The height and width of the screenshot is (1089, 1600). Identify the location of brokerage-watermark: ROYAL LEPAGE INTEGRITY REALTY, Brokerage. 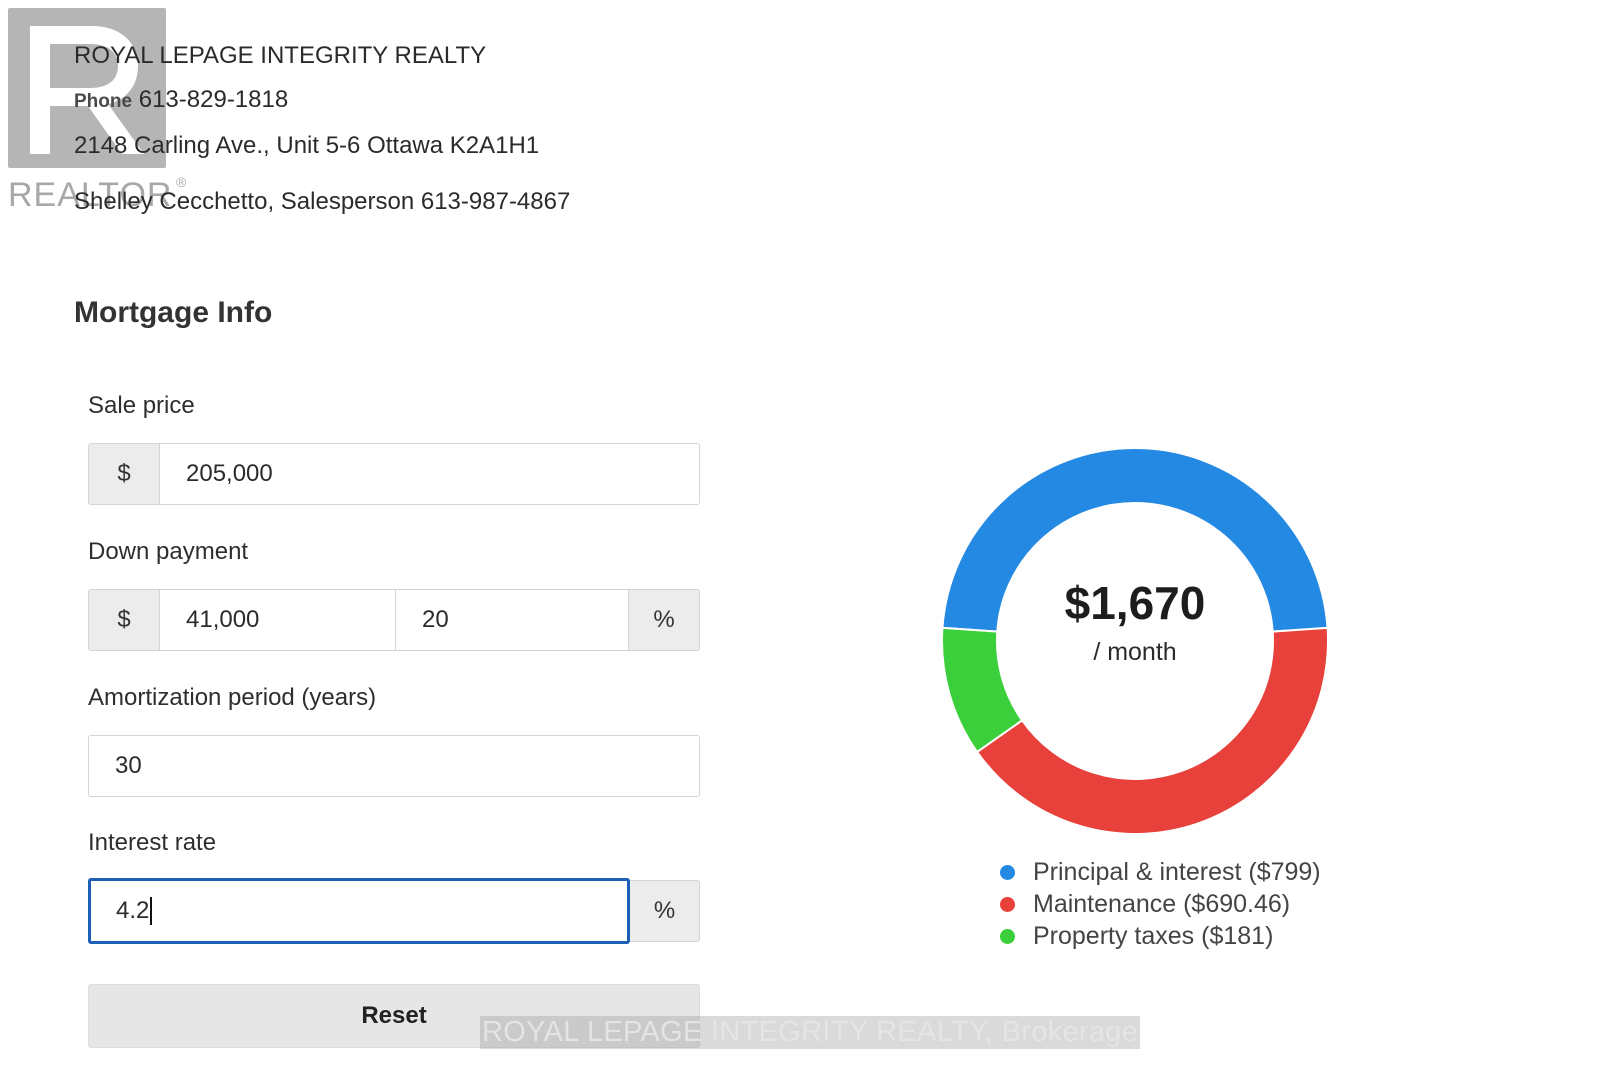
(810, 1032).